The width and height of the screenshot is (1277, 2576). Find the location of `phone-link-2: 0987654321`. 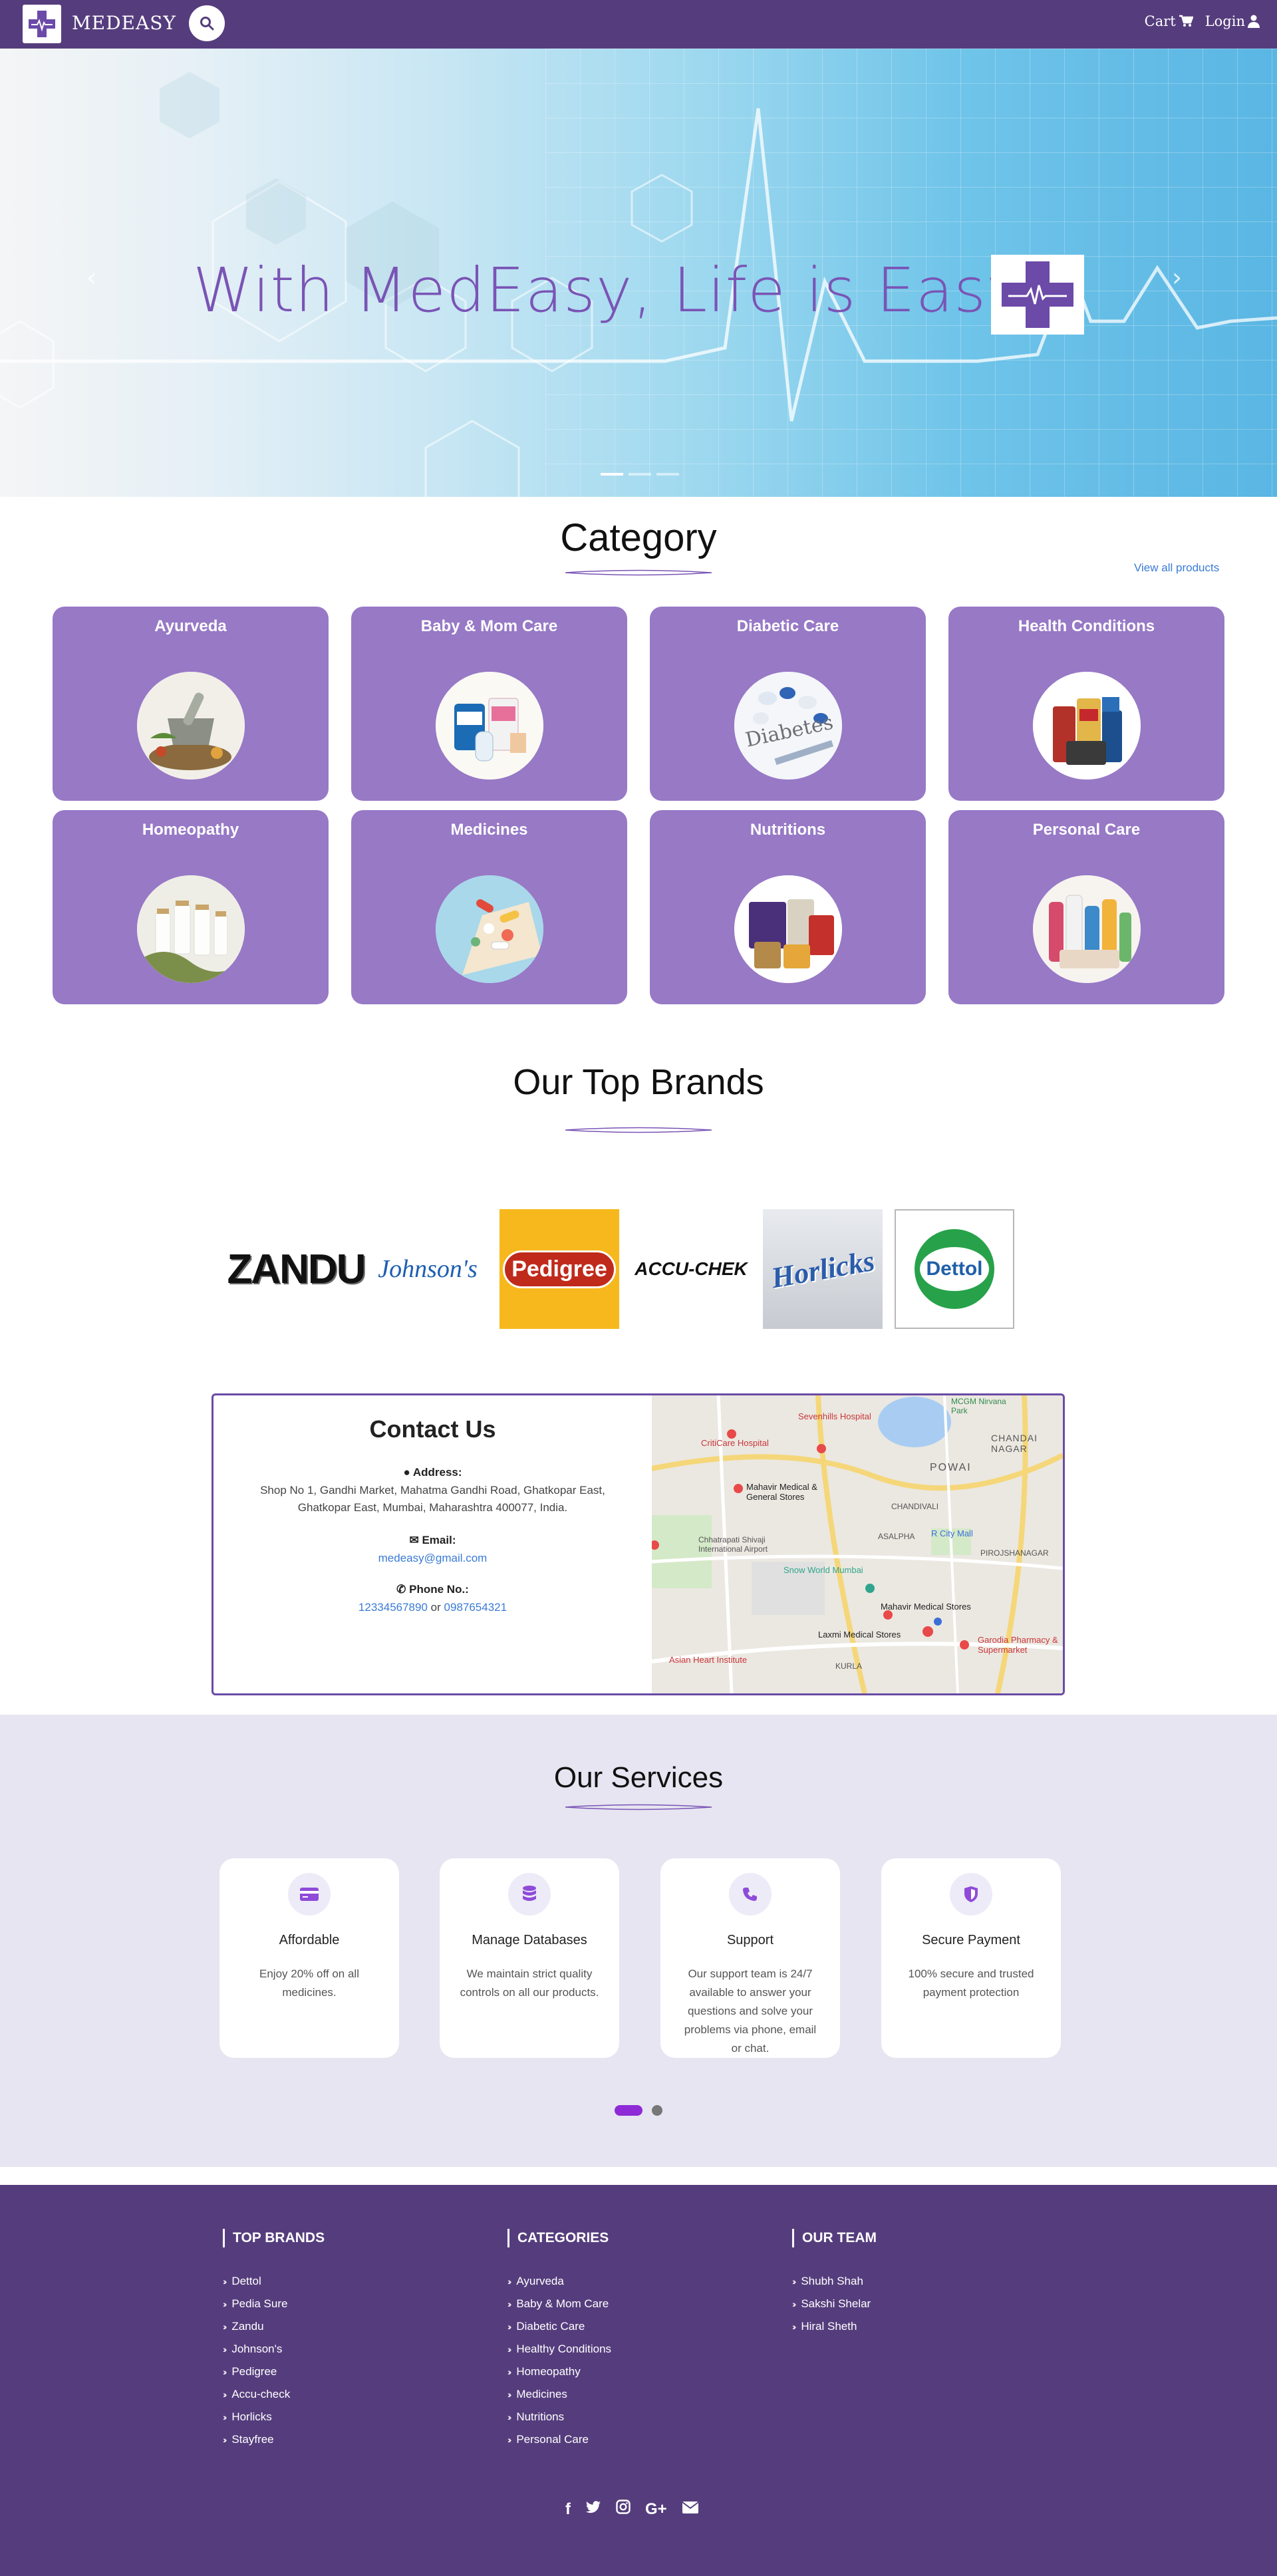

phone-link-2: 0987654321 is located at coordinates (475, 1607).